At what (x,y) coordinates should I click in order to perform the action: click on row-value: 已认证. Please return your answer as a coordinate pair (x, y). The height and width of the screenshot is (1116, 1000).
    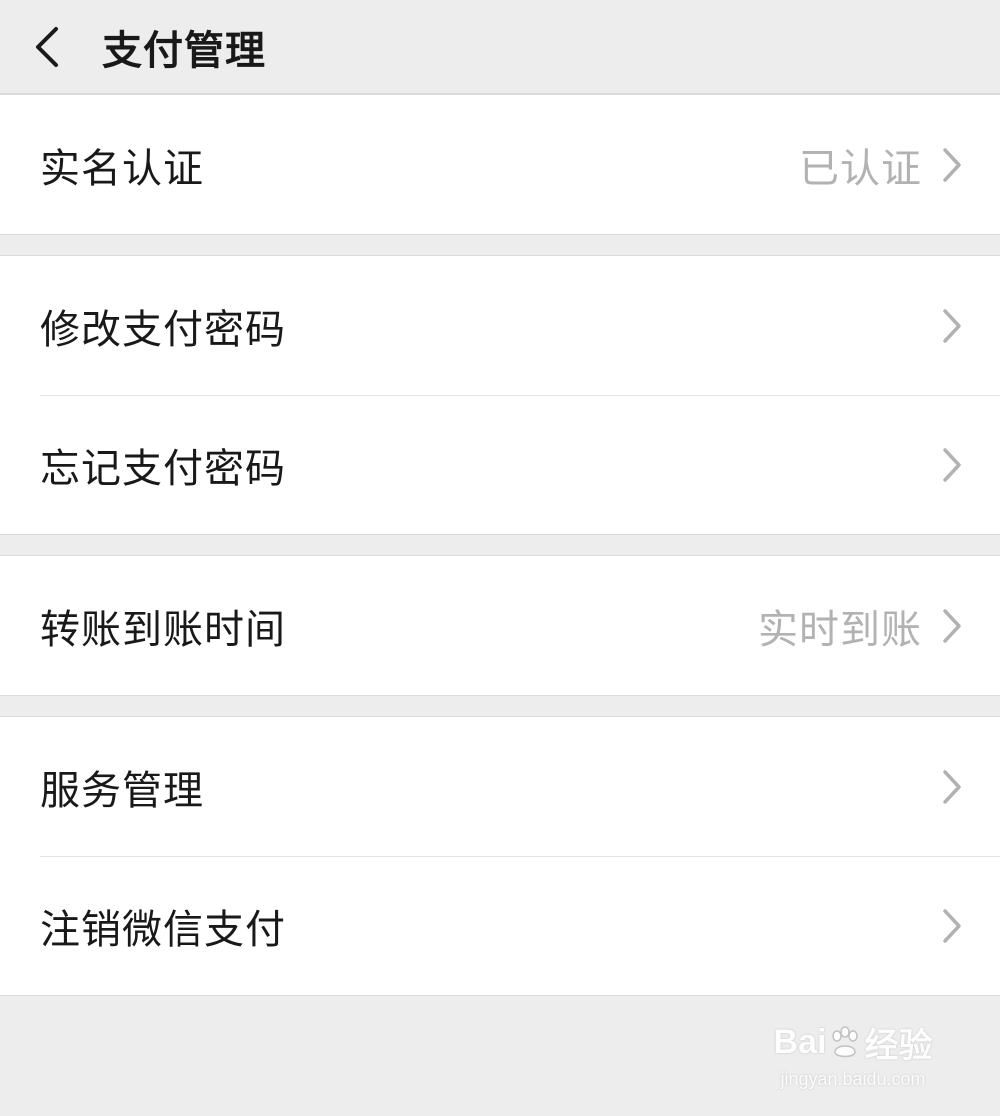
    Looking at the image, I should click on (860, 168).